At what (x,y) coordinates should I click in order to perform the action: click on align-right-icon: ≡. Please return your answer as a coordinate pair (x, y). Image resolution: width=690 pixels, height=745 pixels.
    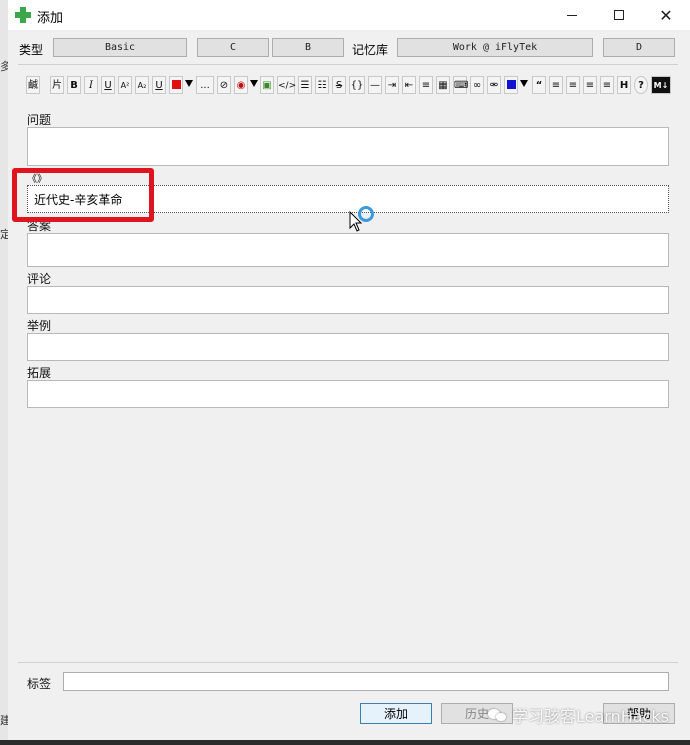
    Looking at the image, I should click on (590, 85).